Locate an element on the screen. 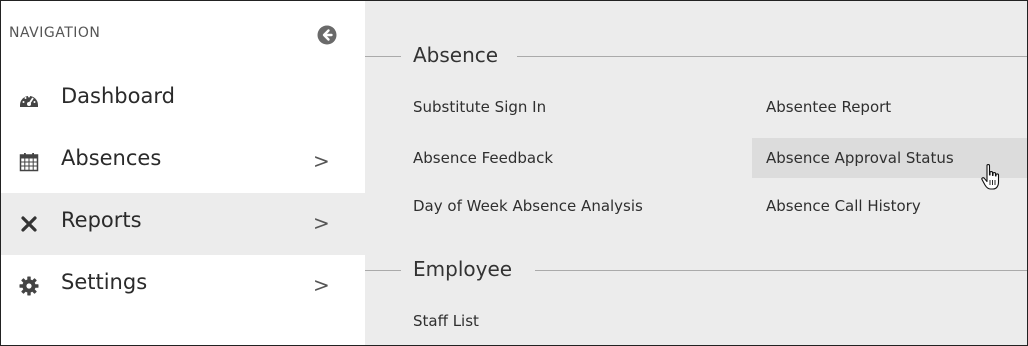 The height and width of the screenshot is (346, 1028). gear-icon is located at coordinates (29, 286).